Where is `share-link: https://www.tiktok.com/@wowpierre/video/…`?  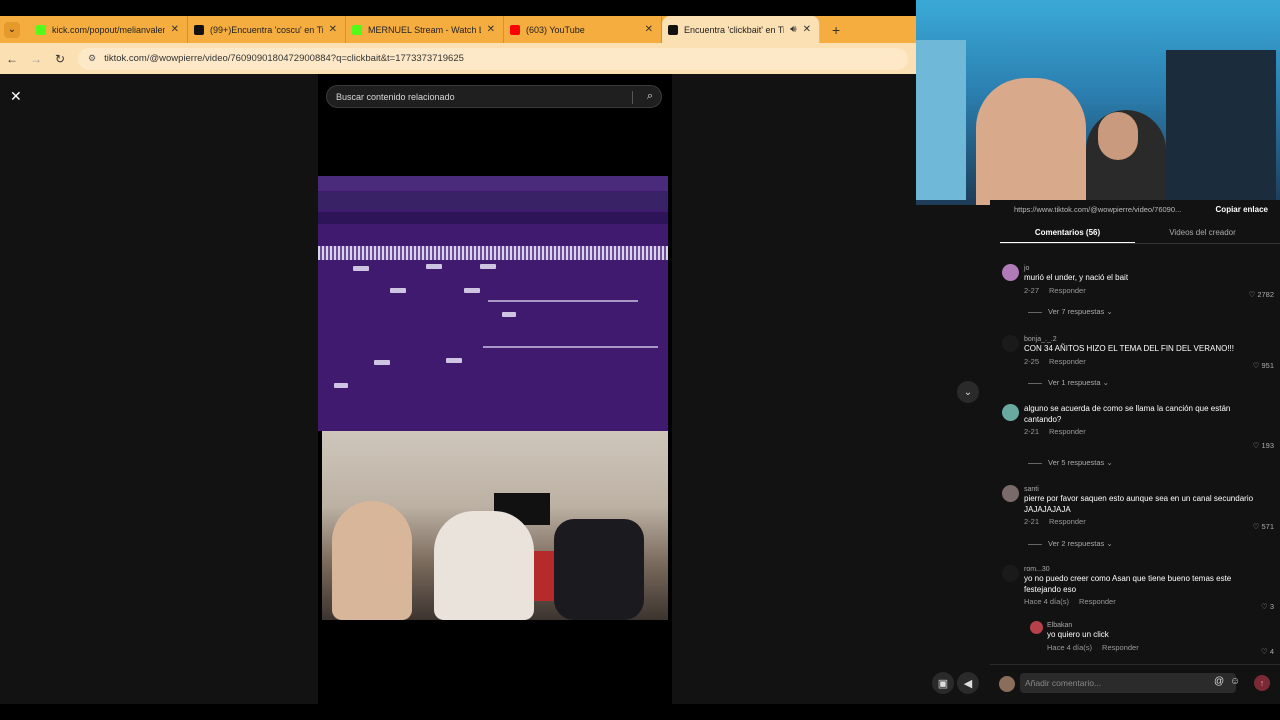 share-link: https://www.tiktok.com/@wowpierre/video/… is located at coordinates (1103, 209).